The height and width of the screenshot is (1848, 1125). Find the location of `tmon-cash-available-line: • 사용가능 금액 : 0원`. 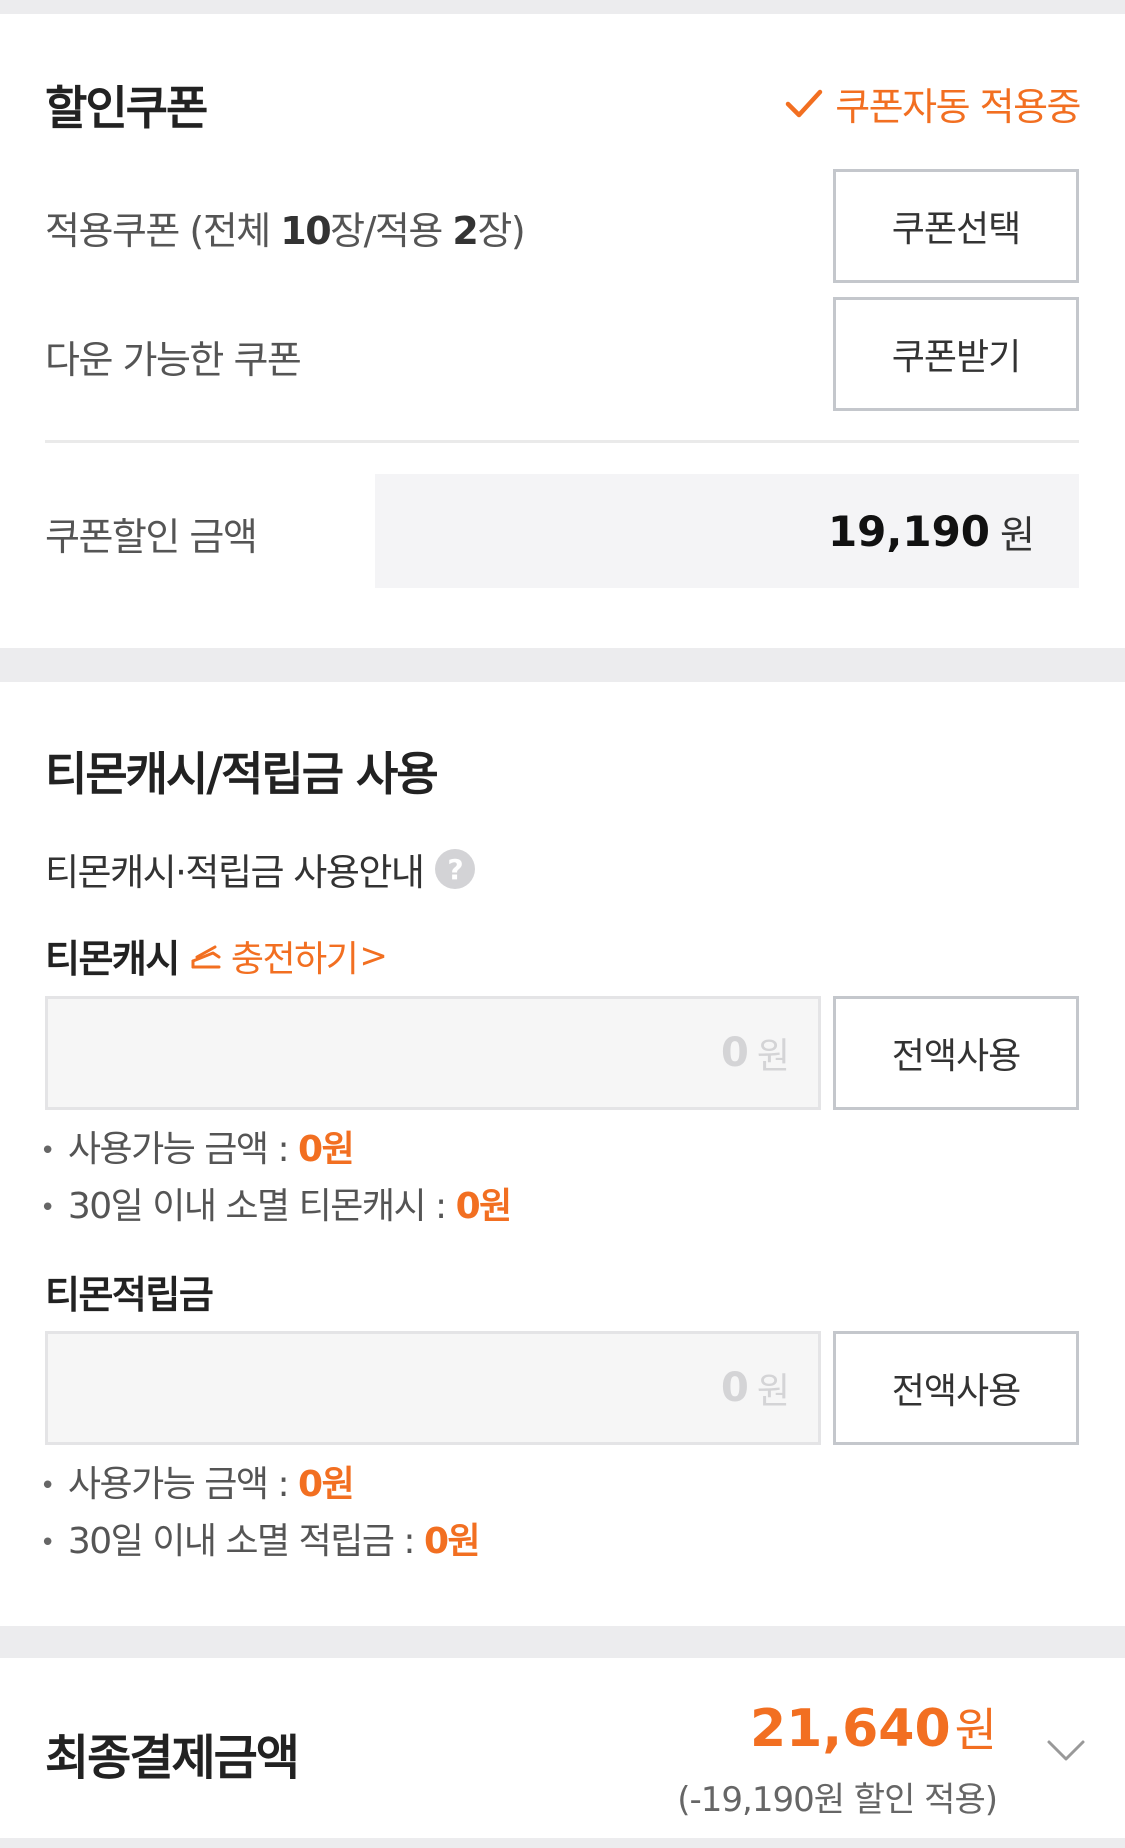

tmon-cash-available-line: • 사용가능 금액 : 0원 is located at coordinates (197, 1149).